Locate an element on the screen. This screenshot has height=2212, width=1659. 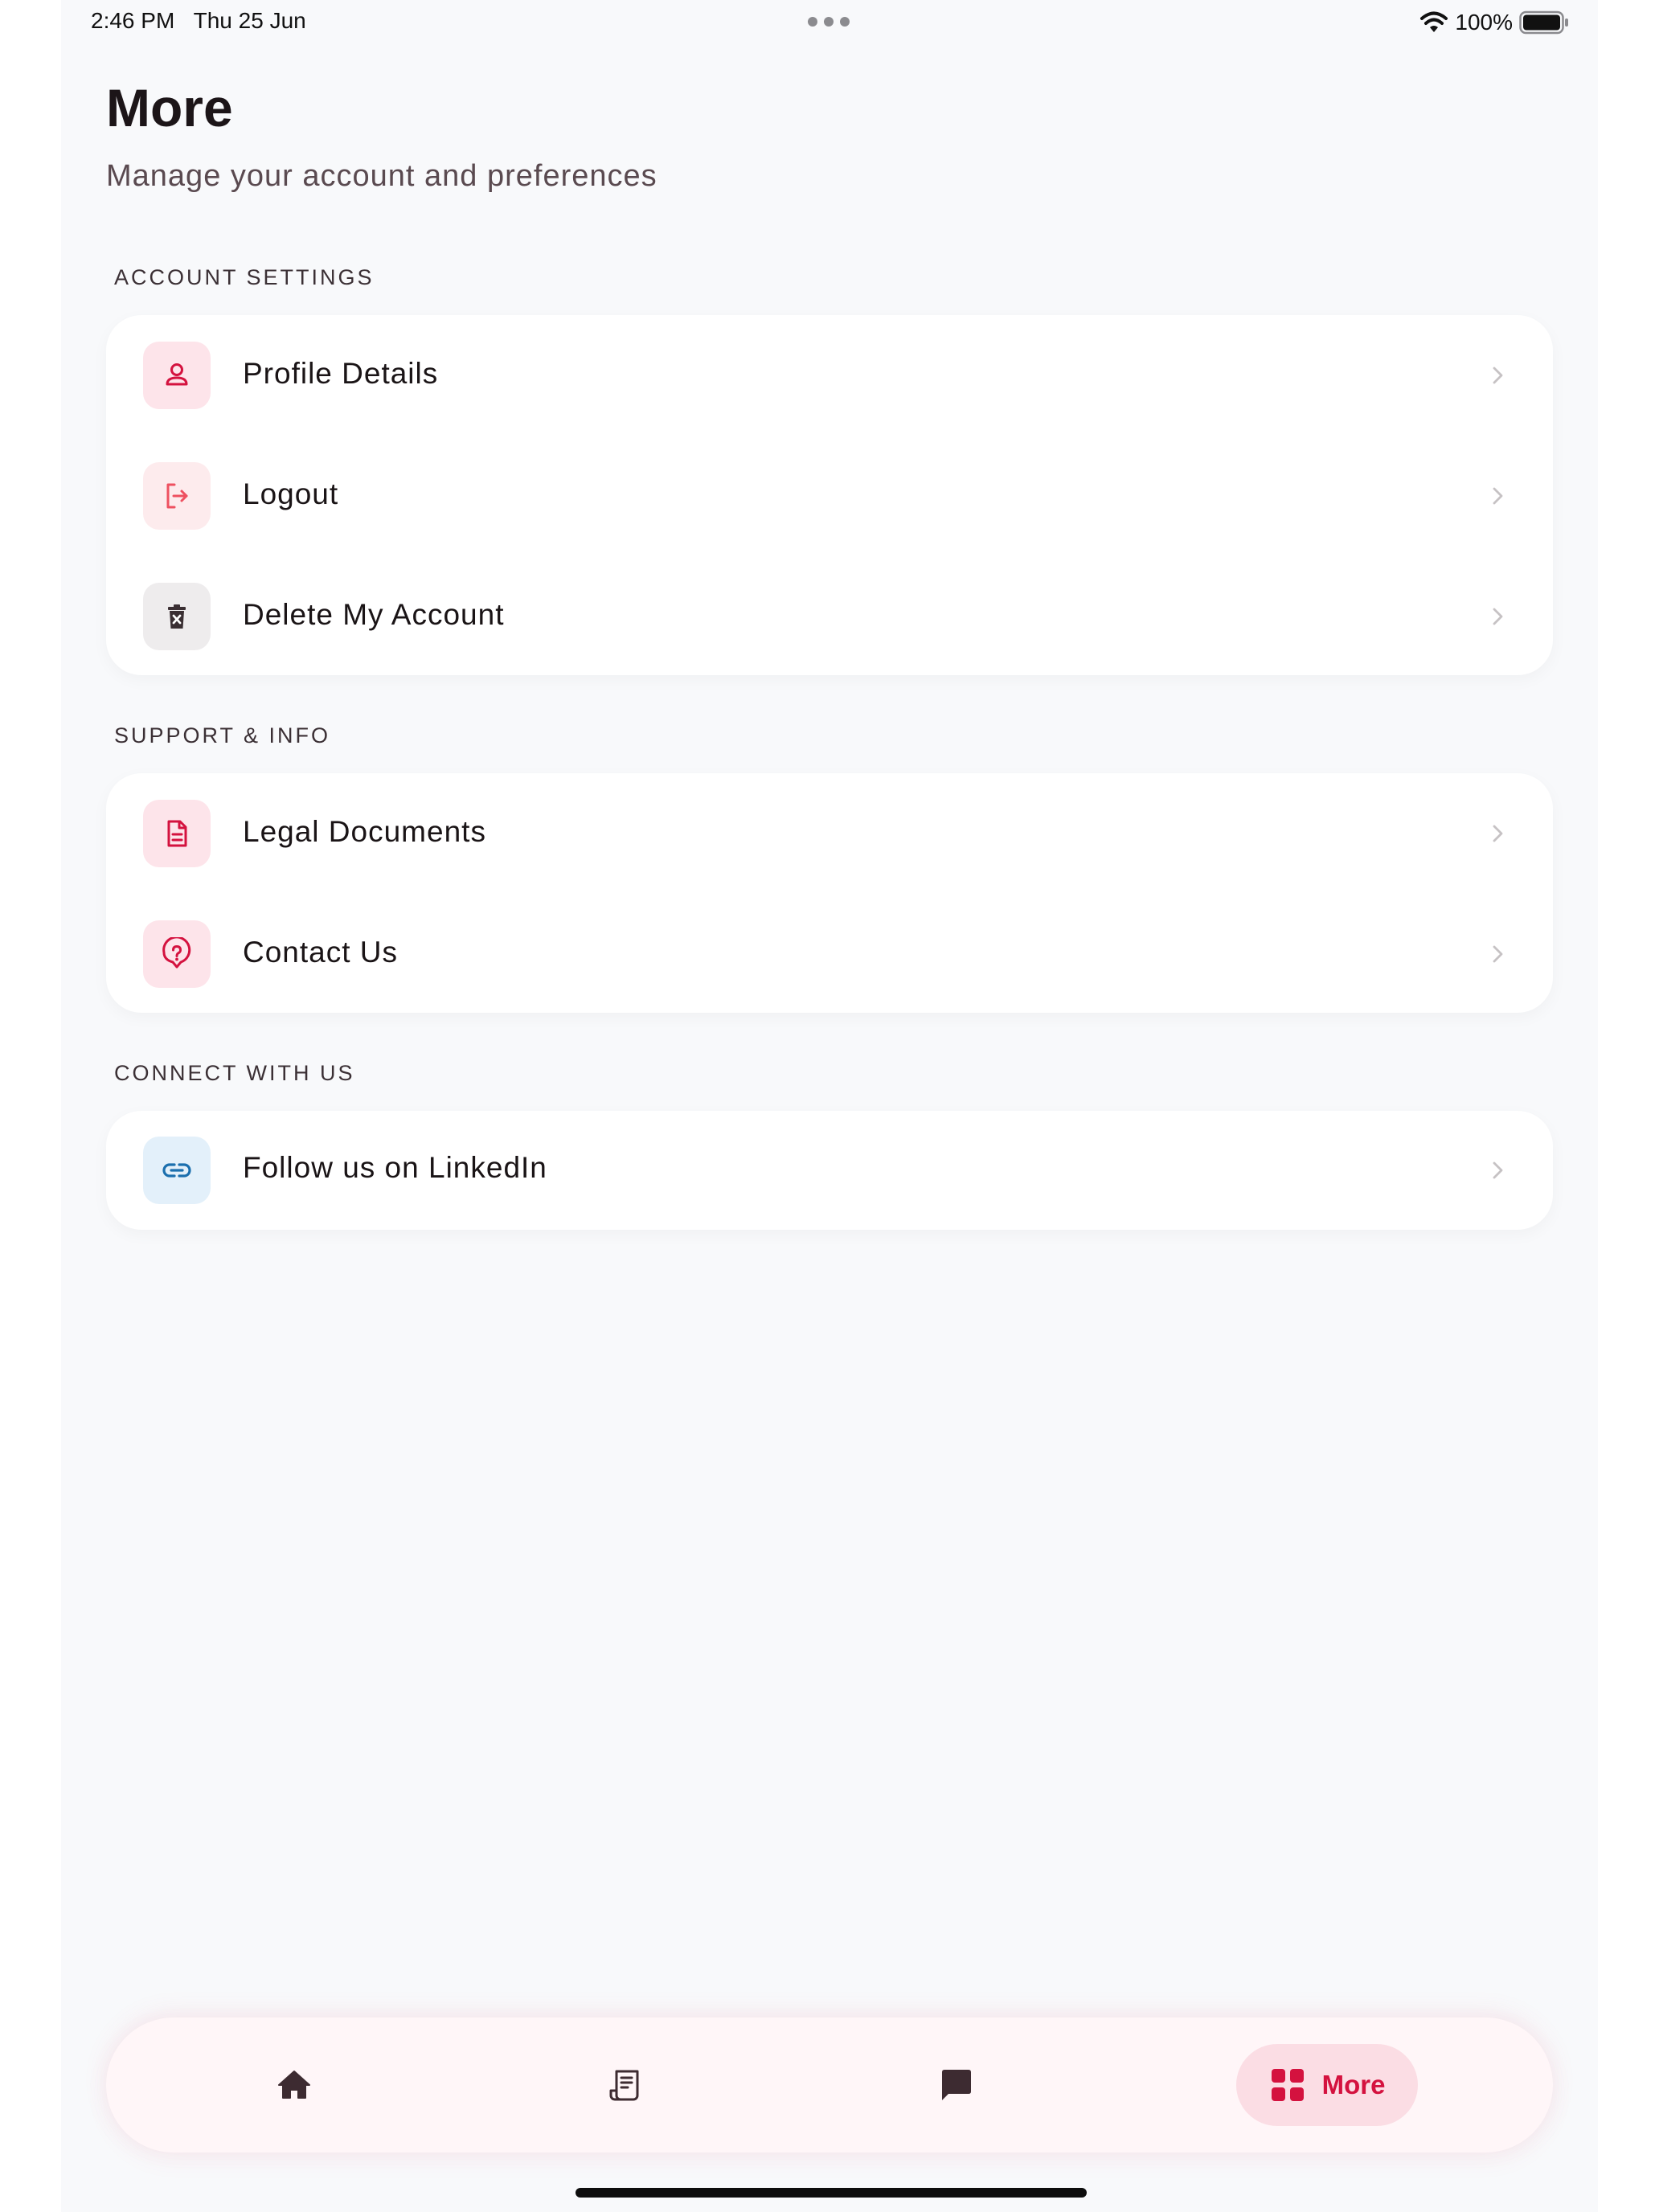
multitasking-dots-icon is located at coordinates (829, 22).